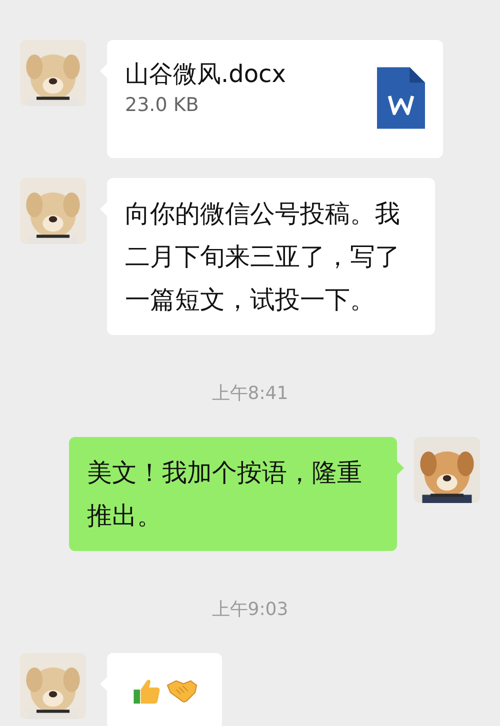 Image resolution: width=500 pixels, height=726 pixels. Describe the element at coordinates (263, 257) in the screenshot. I see `message-text: 向你的微信公号投稿。我二月下旬来三亚了，写了一篇短文，试投一下。` at that location.